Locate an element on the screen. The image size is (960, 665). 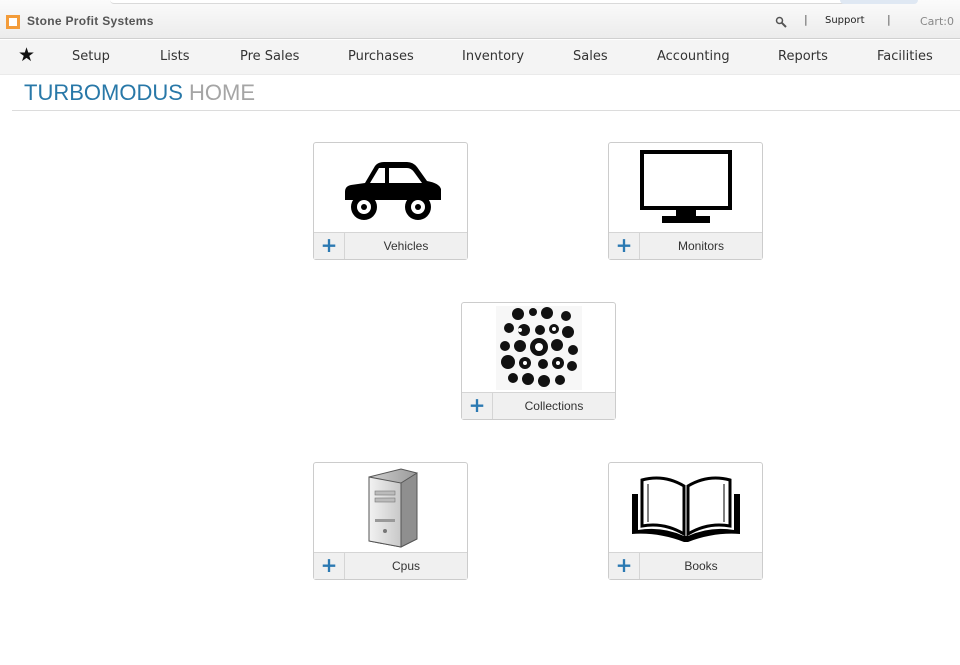
add-vehicle-button: + is located at coordinates (329, 246).